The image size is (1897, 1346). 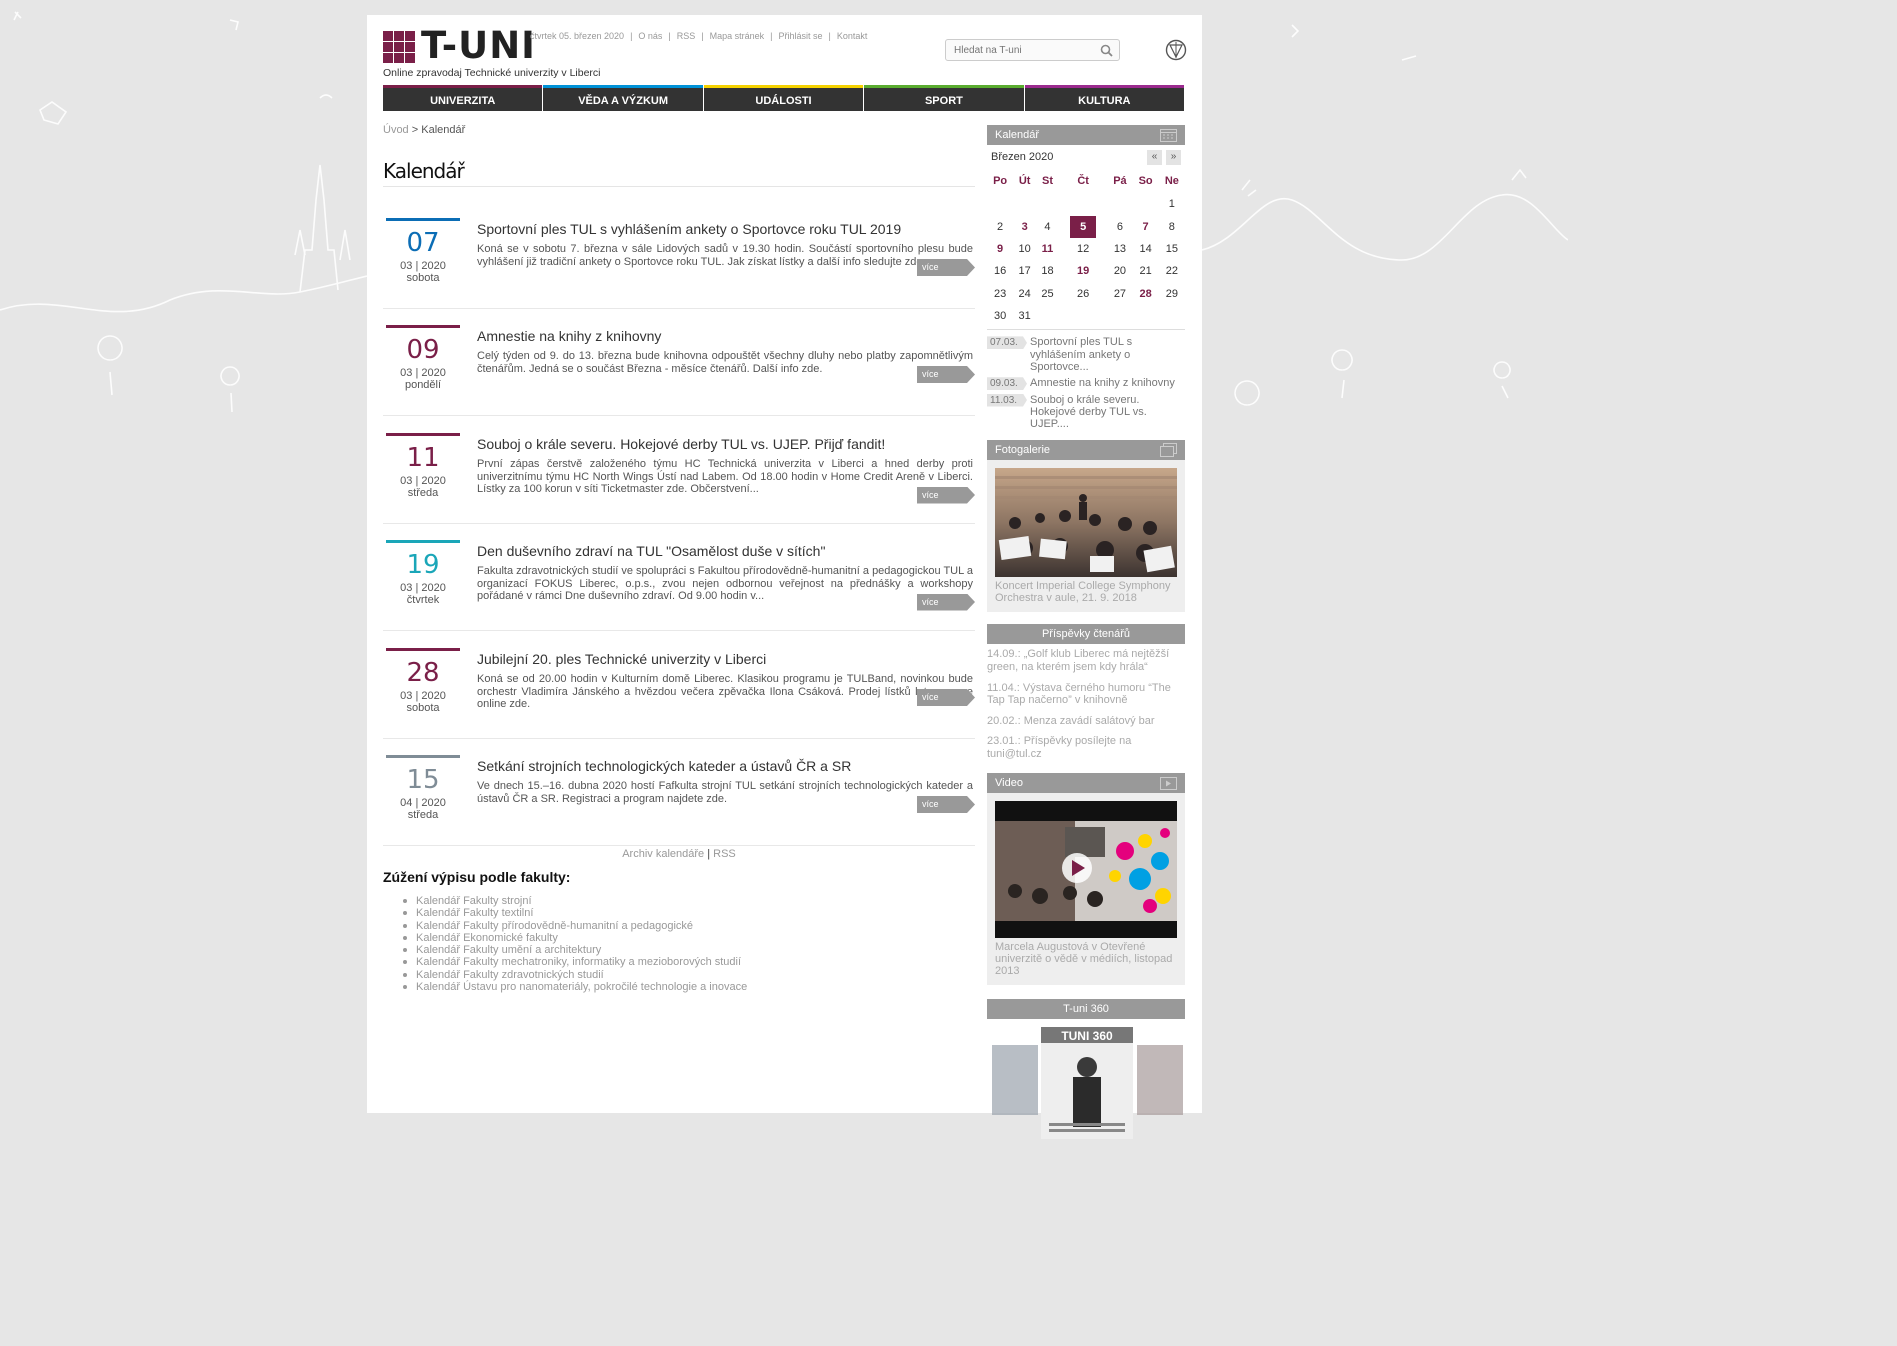 I want to click on breadcrumb: Úvod > Kalendář, so click(x=424, y=130).